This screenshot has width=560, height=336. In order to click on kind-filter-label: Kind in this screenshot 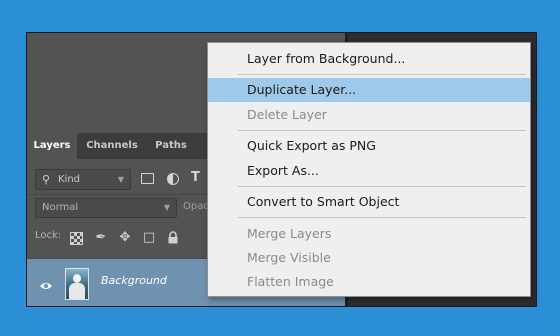, I will do `click(69, 179)`.